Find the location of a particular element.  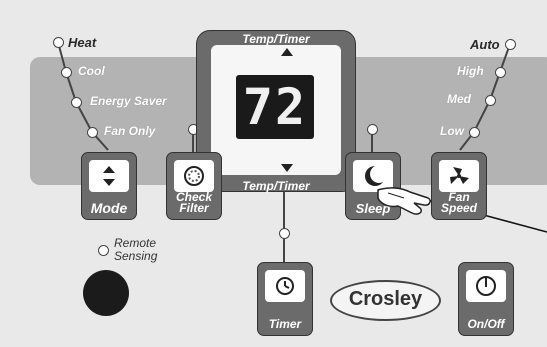

timer-indicator is located at coordinates (284, 233).